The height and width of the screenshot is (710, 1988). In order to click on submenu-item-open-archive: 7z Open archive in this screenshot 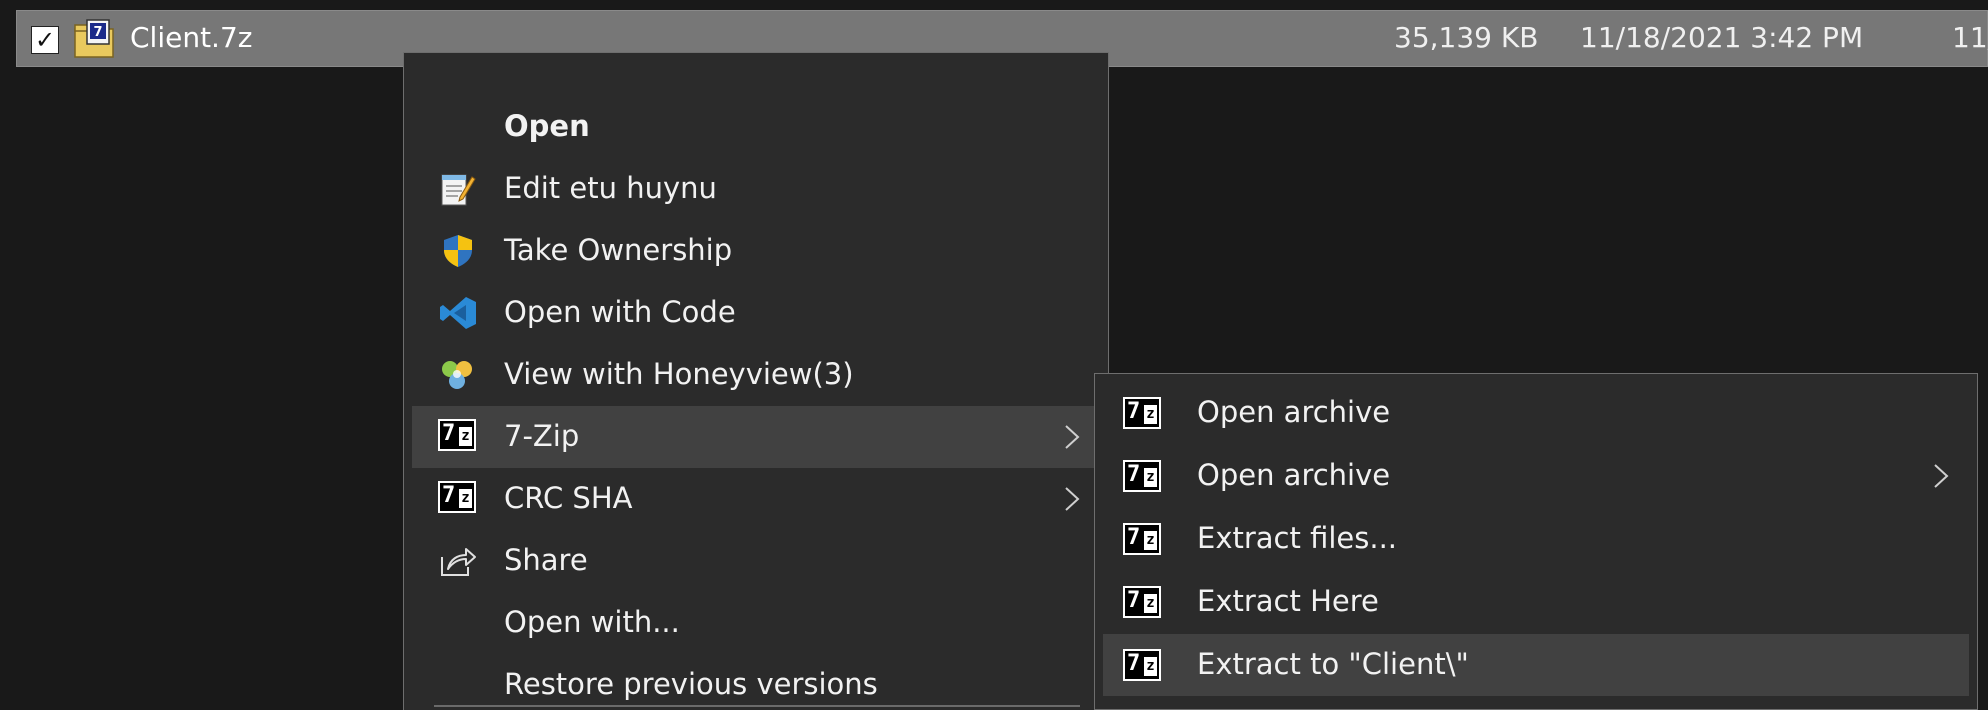, I will do `click(1536, 413)`.